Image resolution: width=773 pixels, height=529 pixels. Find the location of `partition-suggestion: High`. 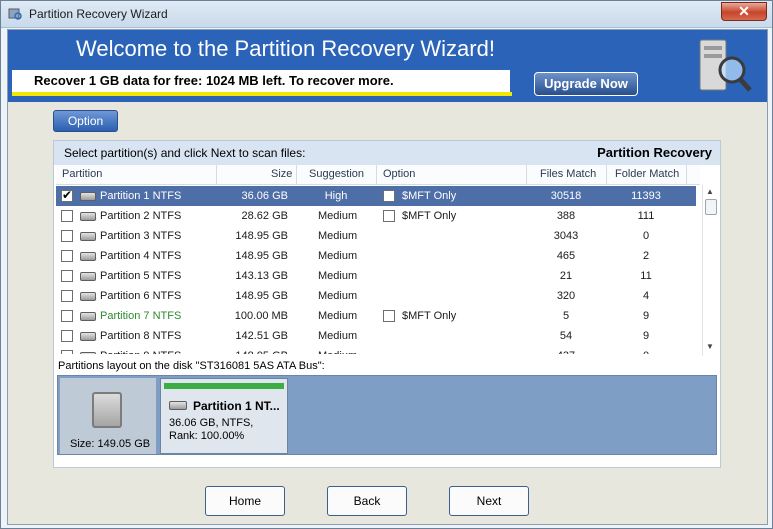

partition-suggestion: High is located at coordinates (336, 196).